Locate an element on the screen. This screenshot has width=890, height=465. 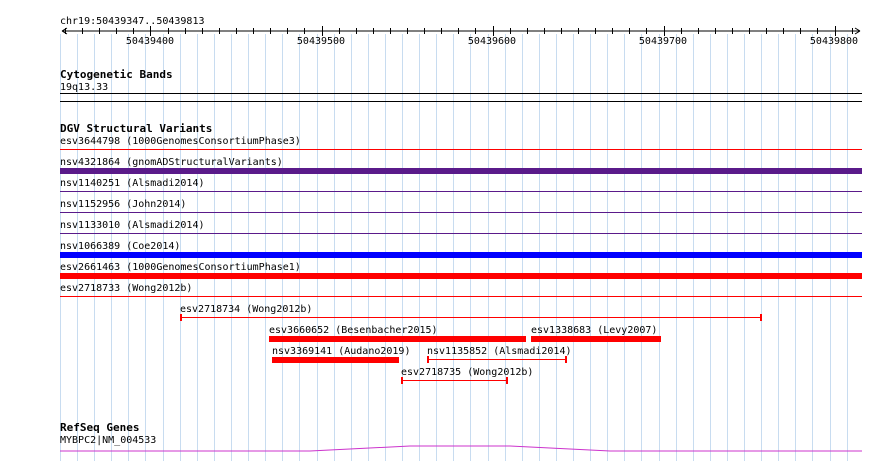
feature-label: esv2718735 (Wong2012b) is located at coordinates (467, 372).